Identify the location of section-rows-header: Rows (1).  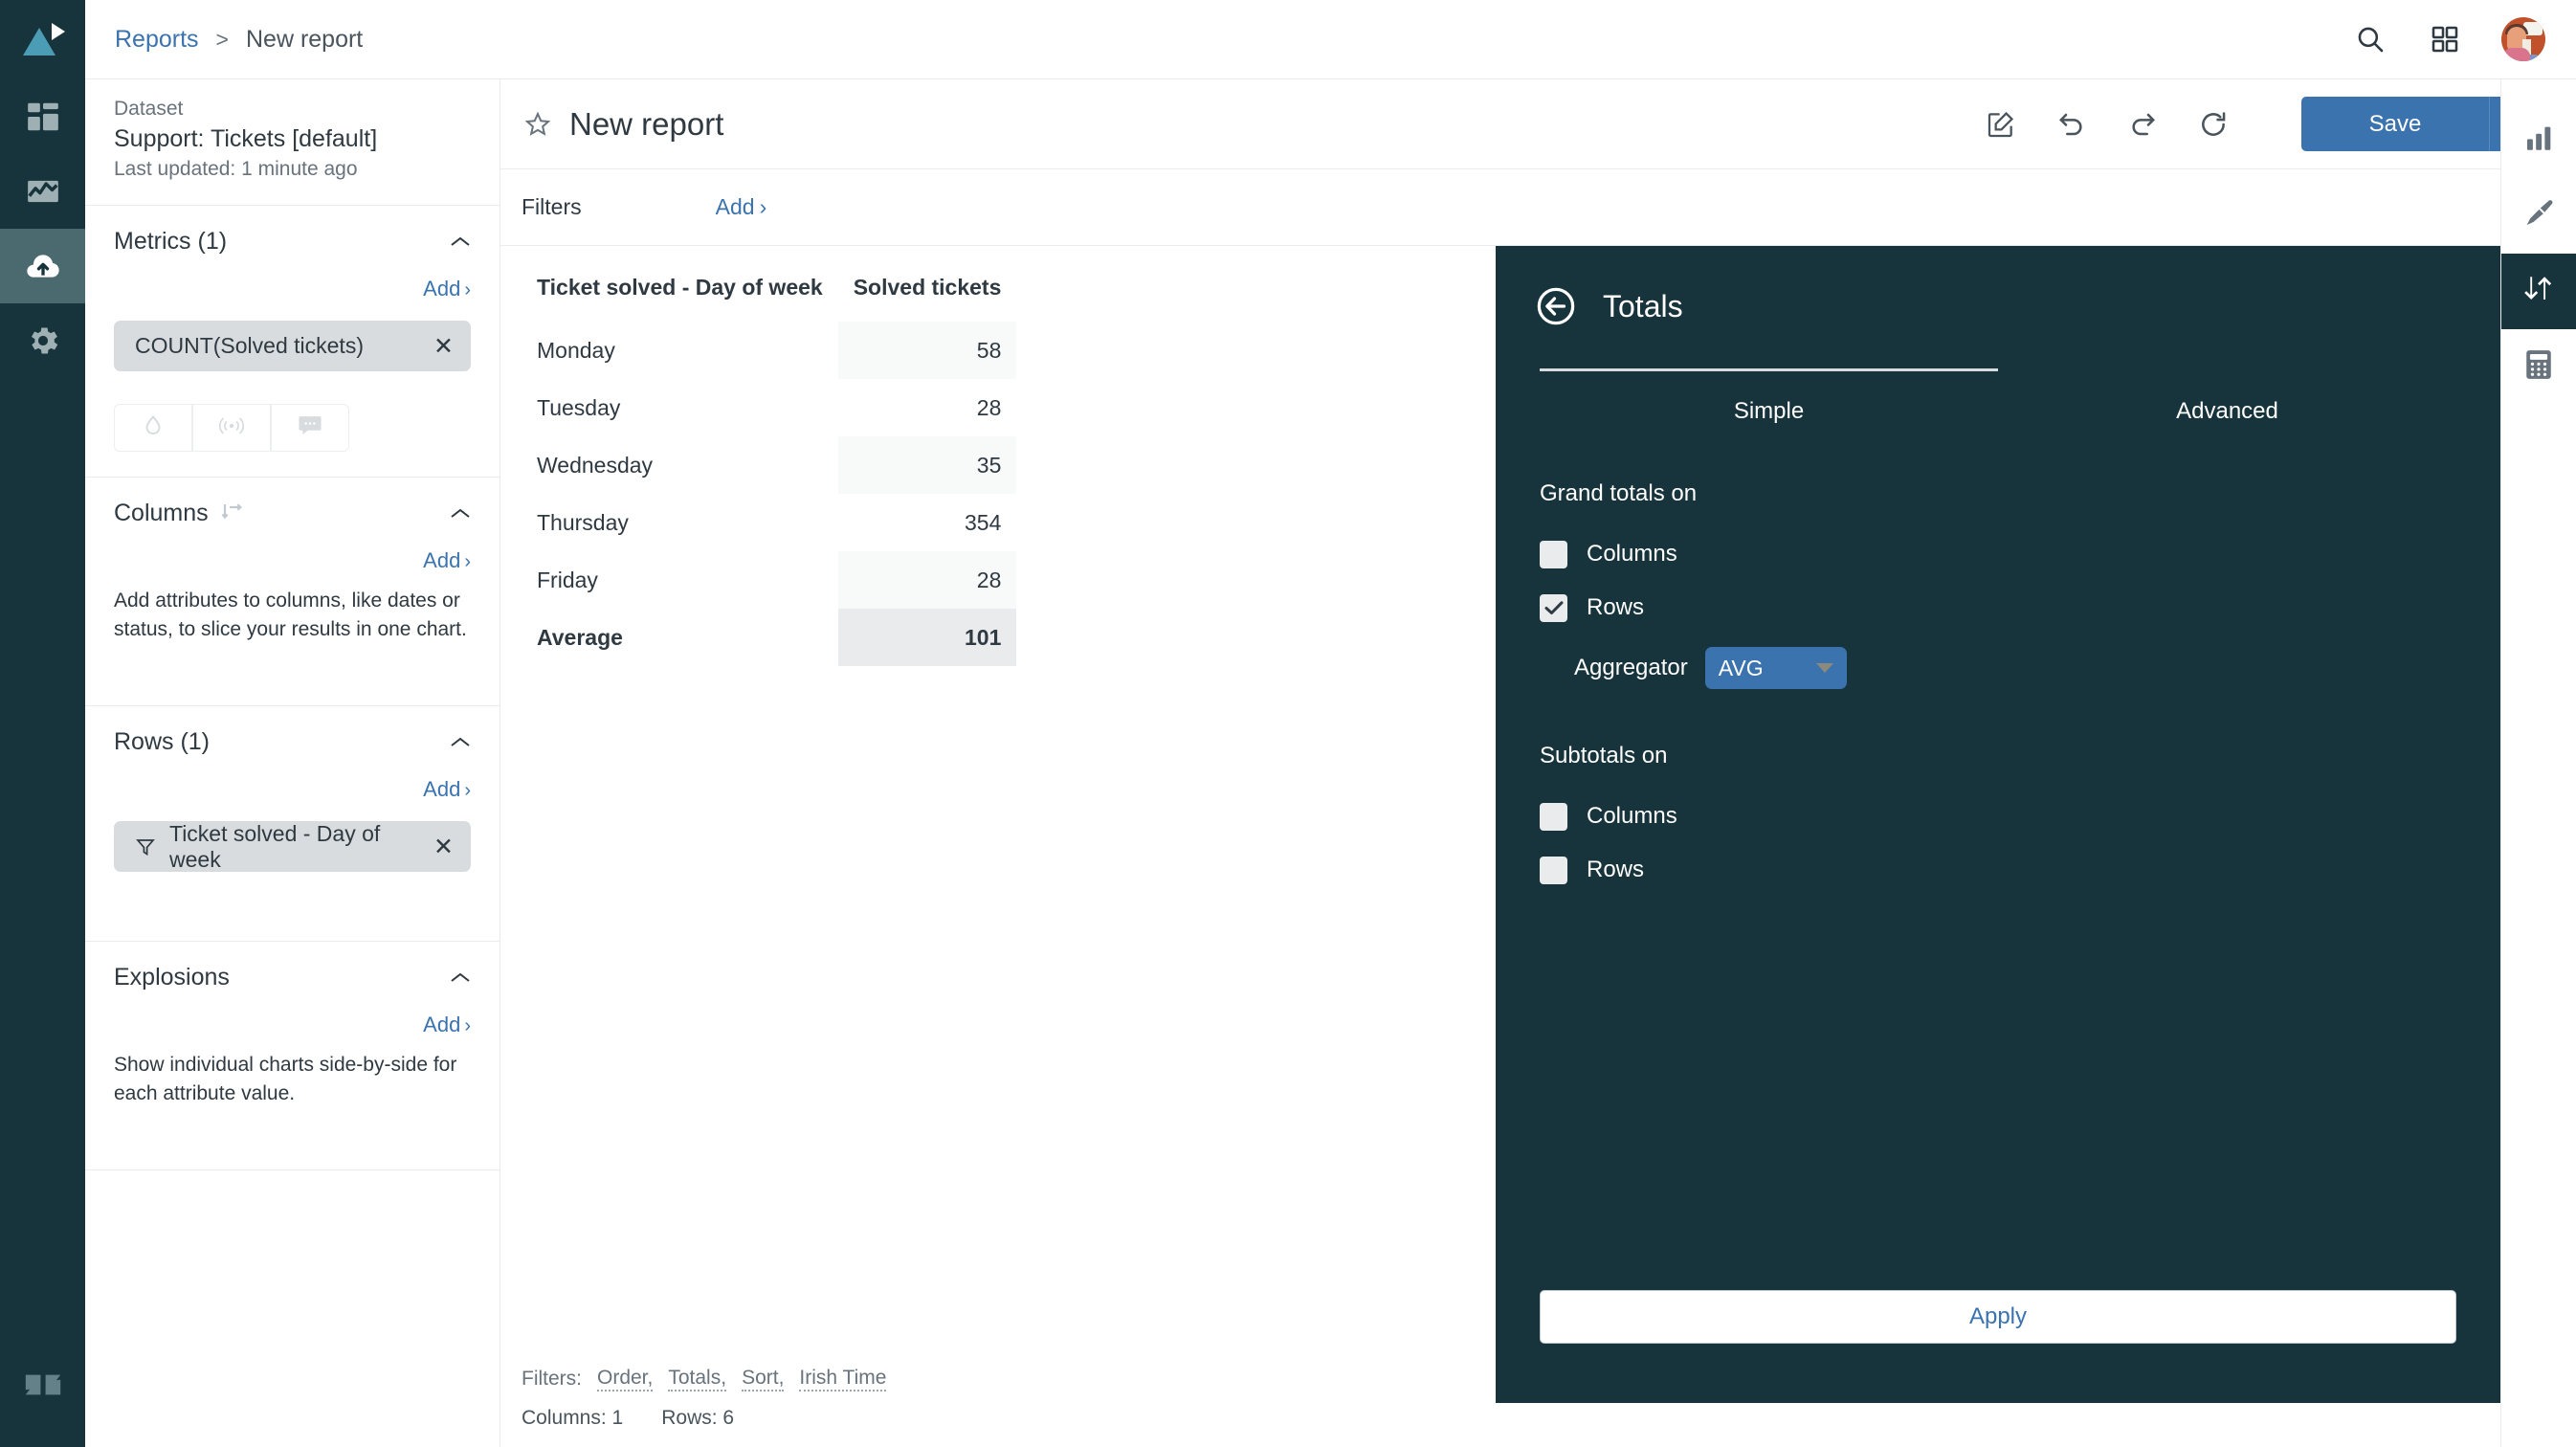
(292, 741).